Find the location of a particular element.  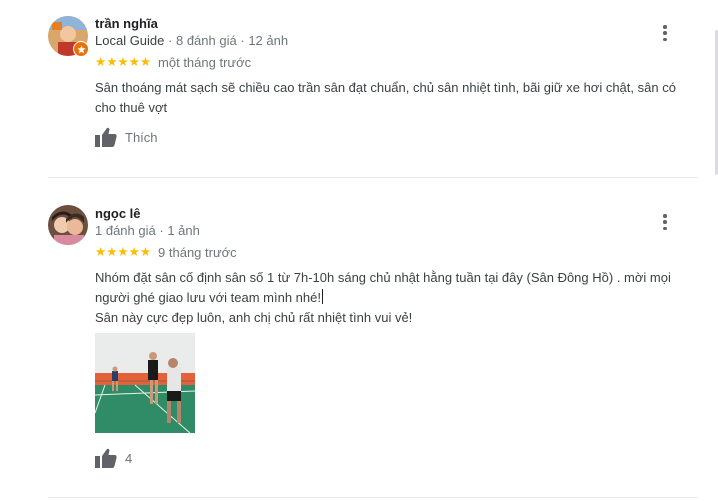

text-cursor is located at coordinates (322, 296).